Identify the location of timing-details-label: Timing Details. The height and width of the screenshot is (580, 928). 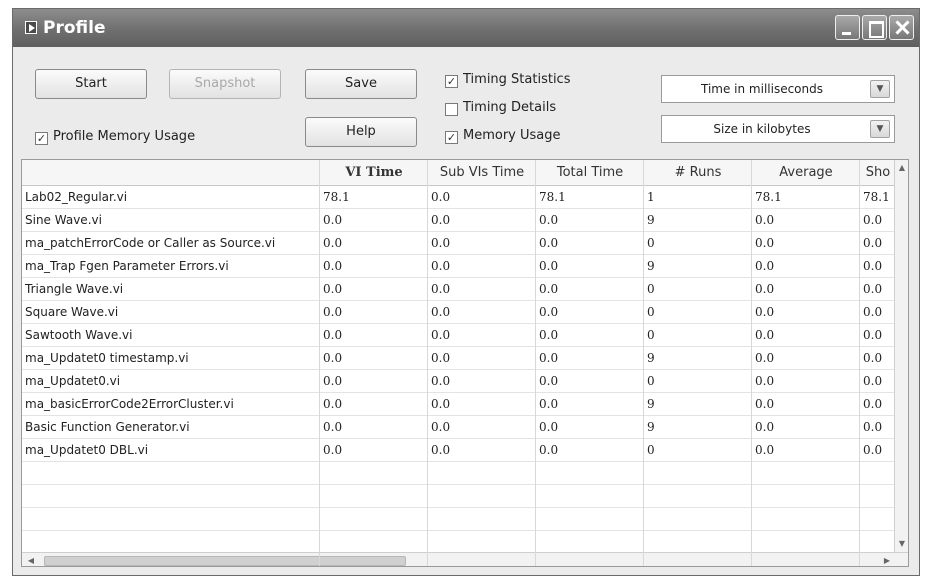
(510, 107).